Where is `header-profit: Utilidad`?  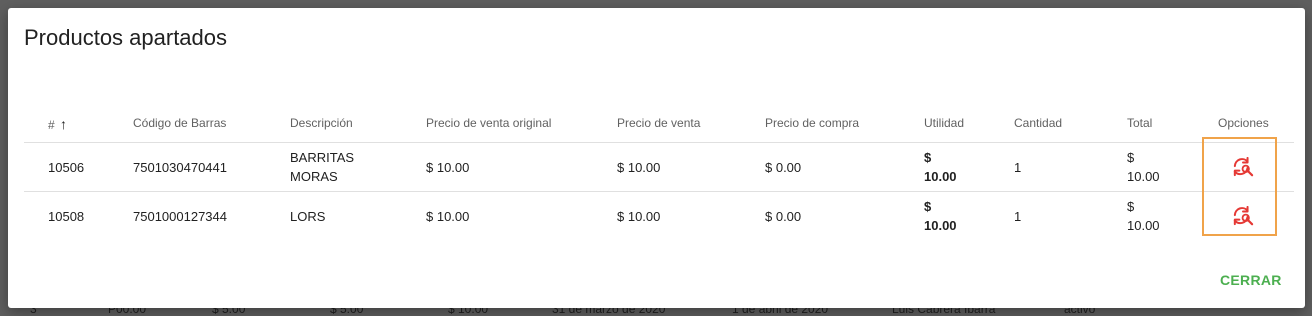
header-profit: Utilidad is located at coordinates (944, 123).